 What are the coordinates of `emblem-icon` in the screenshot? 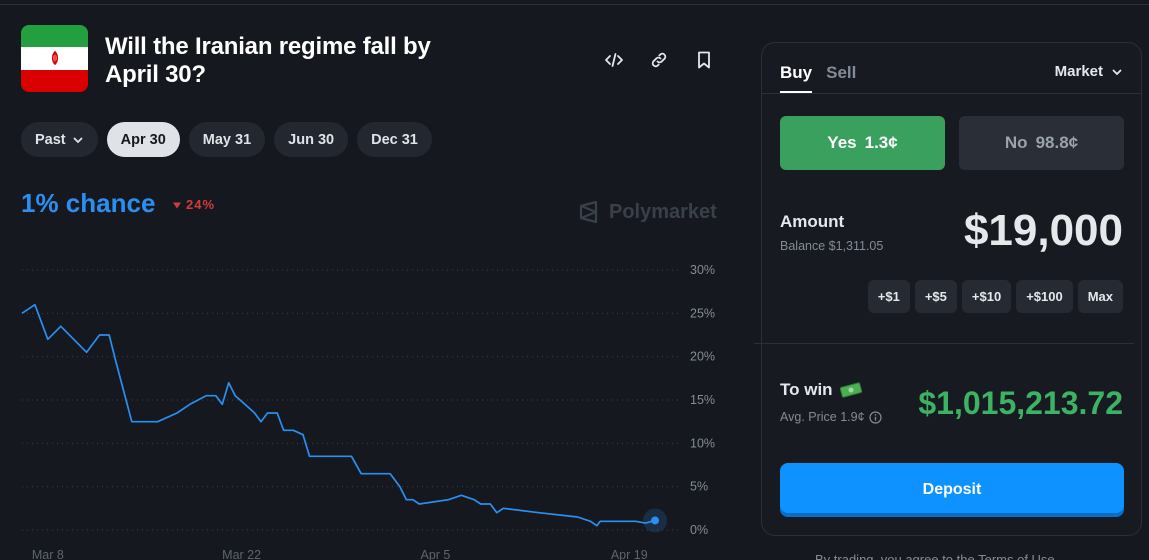 It's located at (54, 58).